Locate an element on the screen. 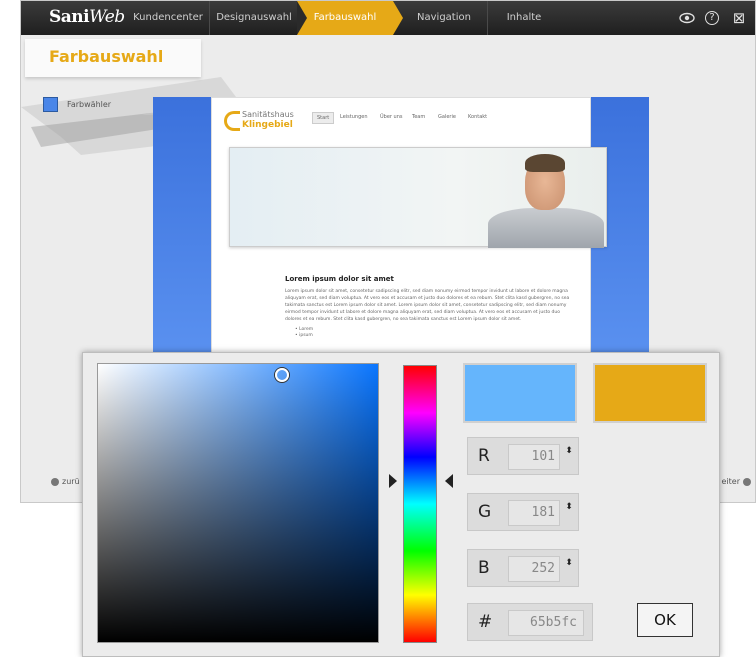 The image size is (756, 657). hex-field: # 65b5fc is located at coordinates (530, 622).